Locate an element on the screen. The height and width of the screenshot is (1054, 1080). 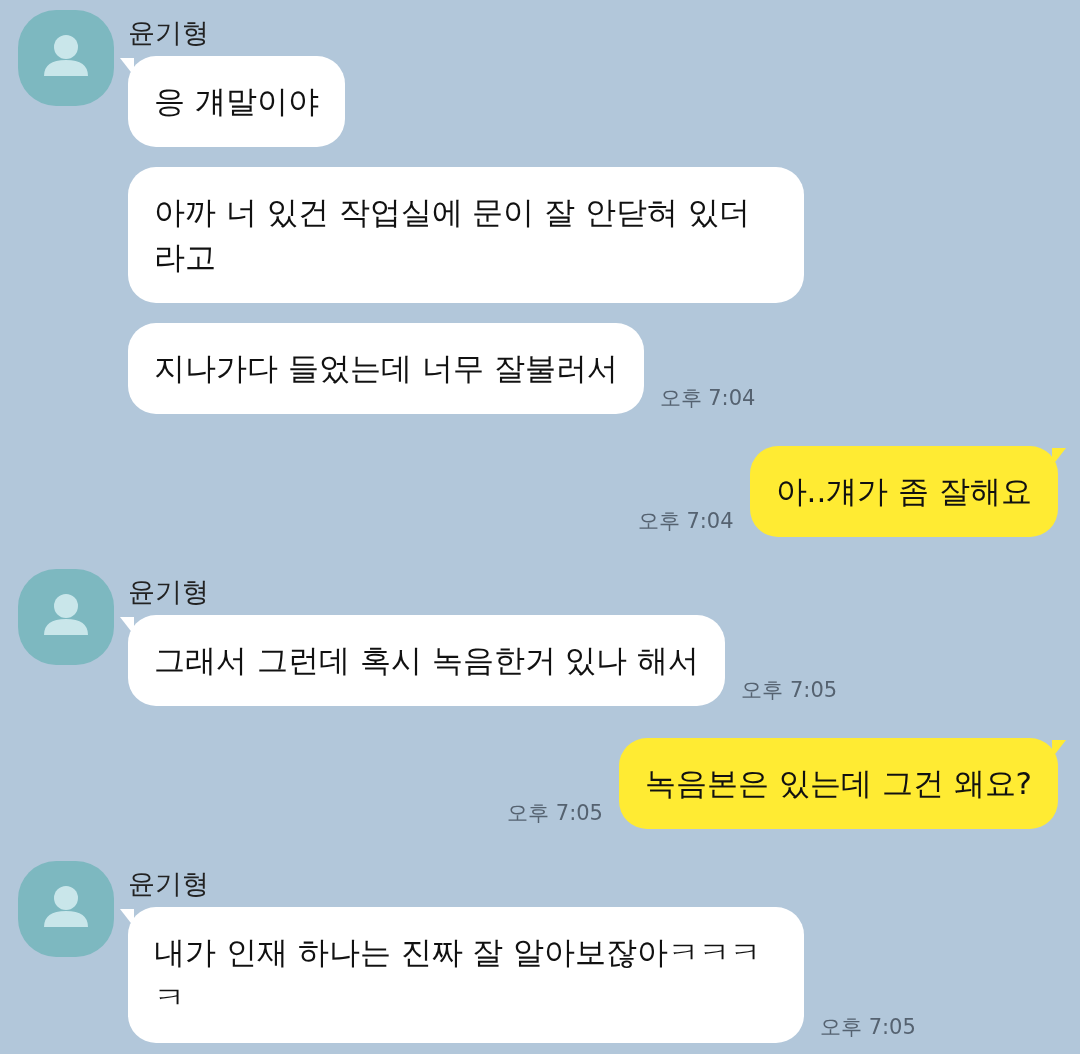
message-bubble: 녹음본은 있는데 그건 왜요? is located at coordinates (838, 783).